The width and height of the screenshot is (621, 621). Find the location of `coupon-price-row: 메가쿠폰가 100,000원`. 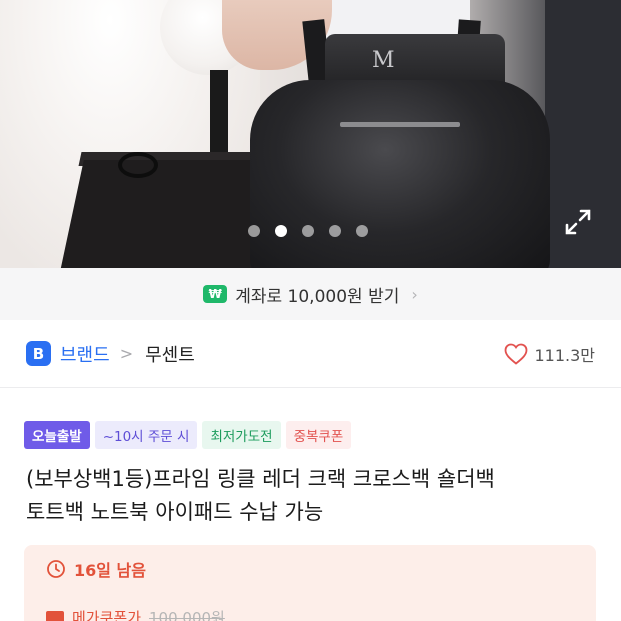

coupon-price-row: 메가쿠폰가 100,000원 is located at coordinates (135, 614).